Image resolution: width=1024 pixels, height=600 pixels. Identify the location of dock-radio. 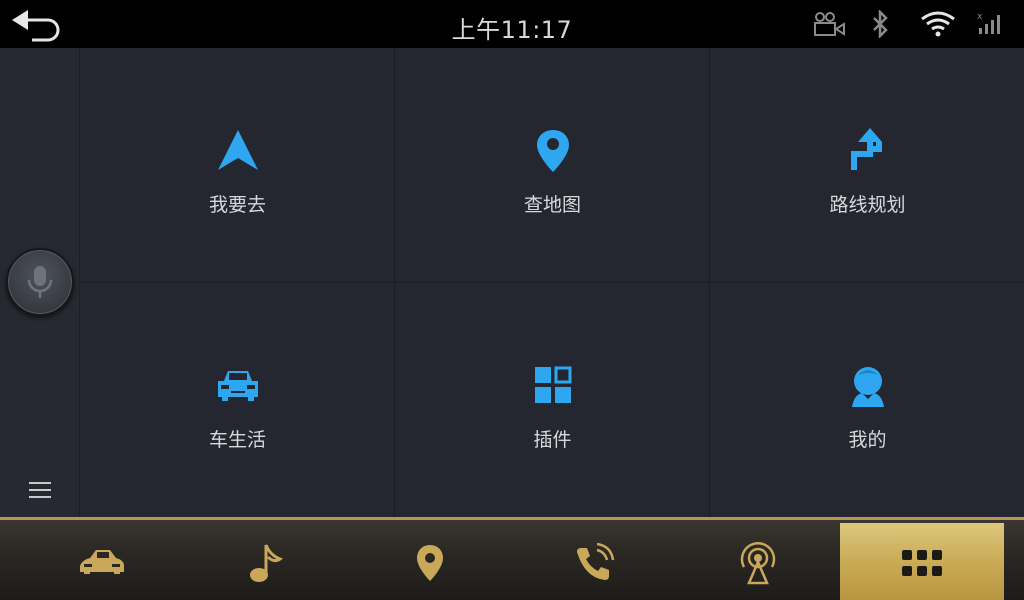
(758, 561).